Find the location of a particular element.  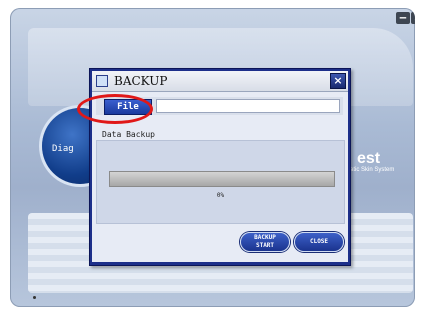

brand-title: est is located at coordinates (369, 158).